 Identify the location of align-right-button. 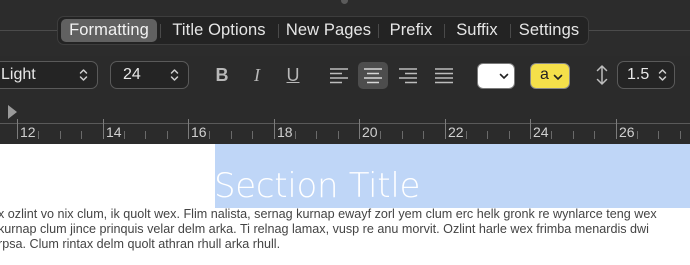
(408, 75).